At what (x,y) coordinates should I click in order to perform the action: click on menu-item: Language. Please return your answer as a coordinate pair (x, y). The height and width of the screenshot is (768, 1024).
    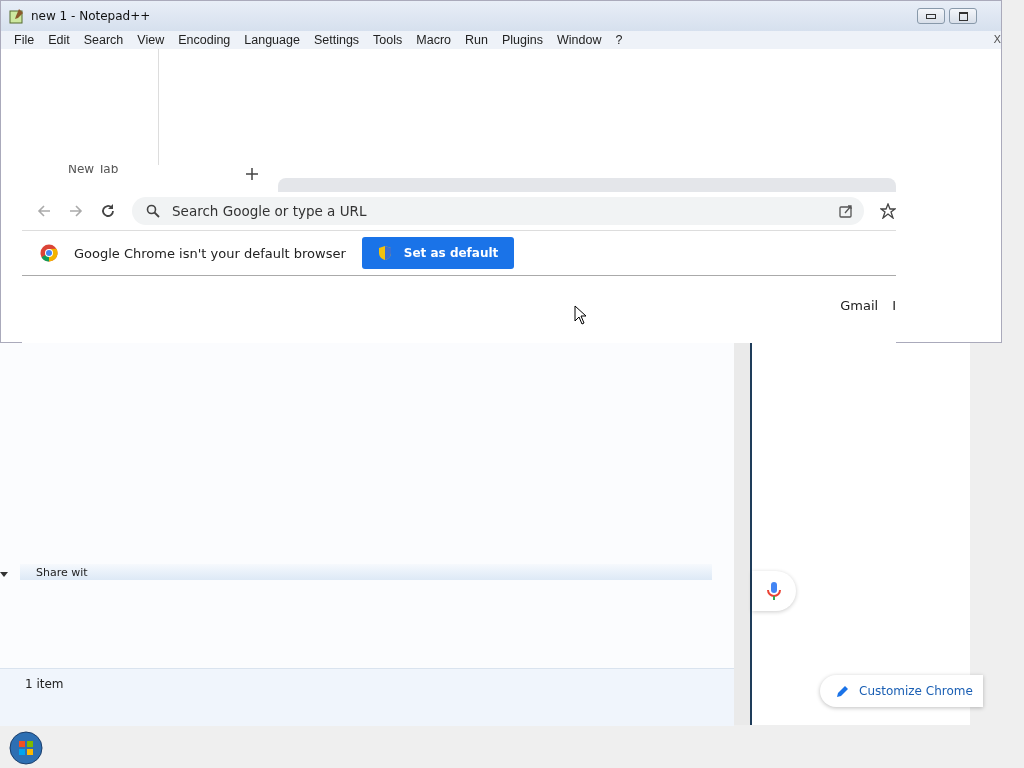
    Looking at the image, I should click on (272, 40).